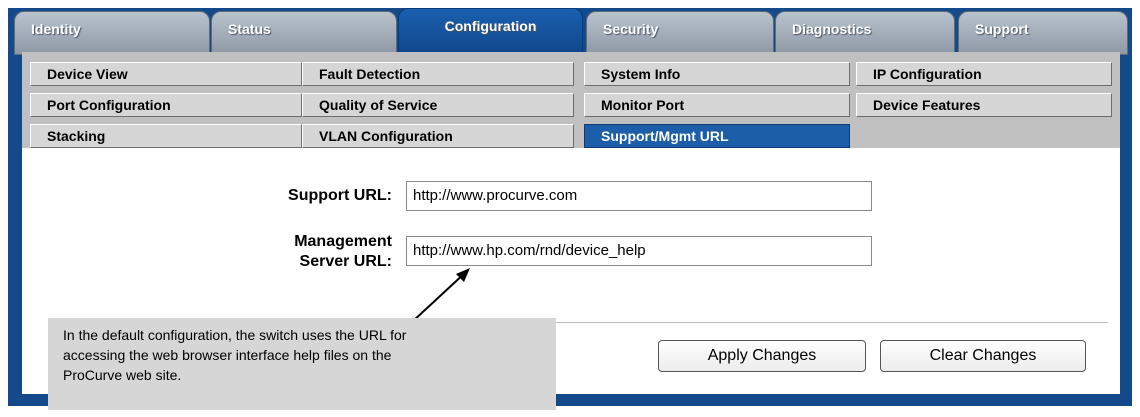  Describe the element at coordinates (490, 31) in the screenshot. I see `tab-configuration: Configuration` at that location.